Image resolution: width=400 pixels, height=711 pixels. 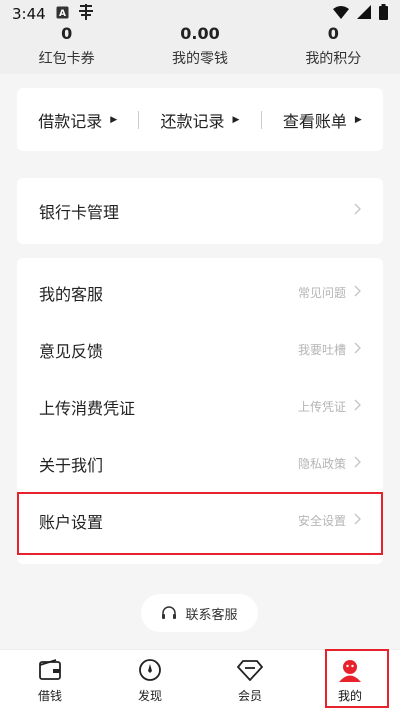 I want to click on record-label: 还款记录, so click(x=192, y=121).